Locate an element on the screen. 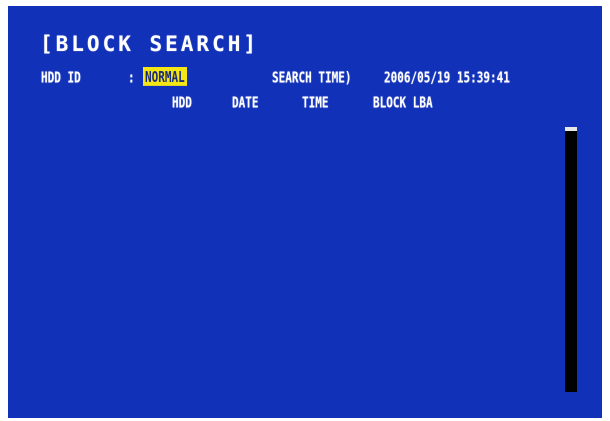  column-header-block-lba: BLOCK LBA is located at coordinates (403, 103).